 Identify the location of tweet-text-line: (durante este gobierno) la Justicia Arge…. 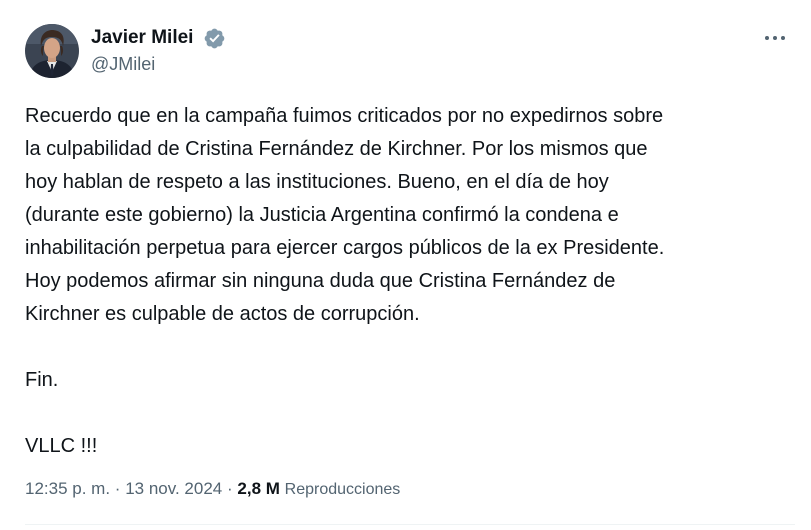
(322, 215).